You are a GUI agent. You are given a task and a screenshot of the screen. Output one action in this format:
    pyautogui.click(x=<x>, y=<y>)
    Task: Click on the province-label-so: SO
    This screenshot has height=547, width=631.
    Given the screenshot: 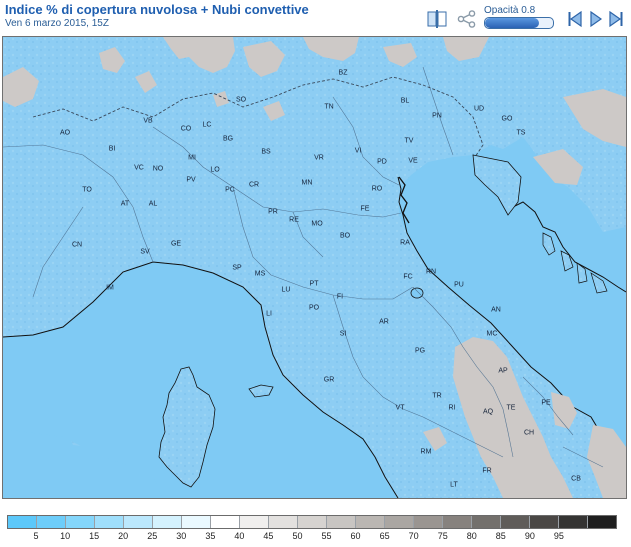 What is the action you would take?
    pyautogui.click(x=241, y=100)
    